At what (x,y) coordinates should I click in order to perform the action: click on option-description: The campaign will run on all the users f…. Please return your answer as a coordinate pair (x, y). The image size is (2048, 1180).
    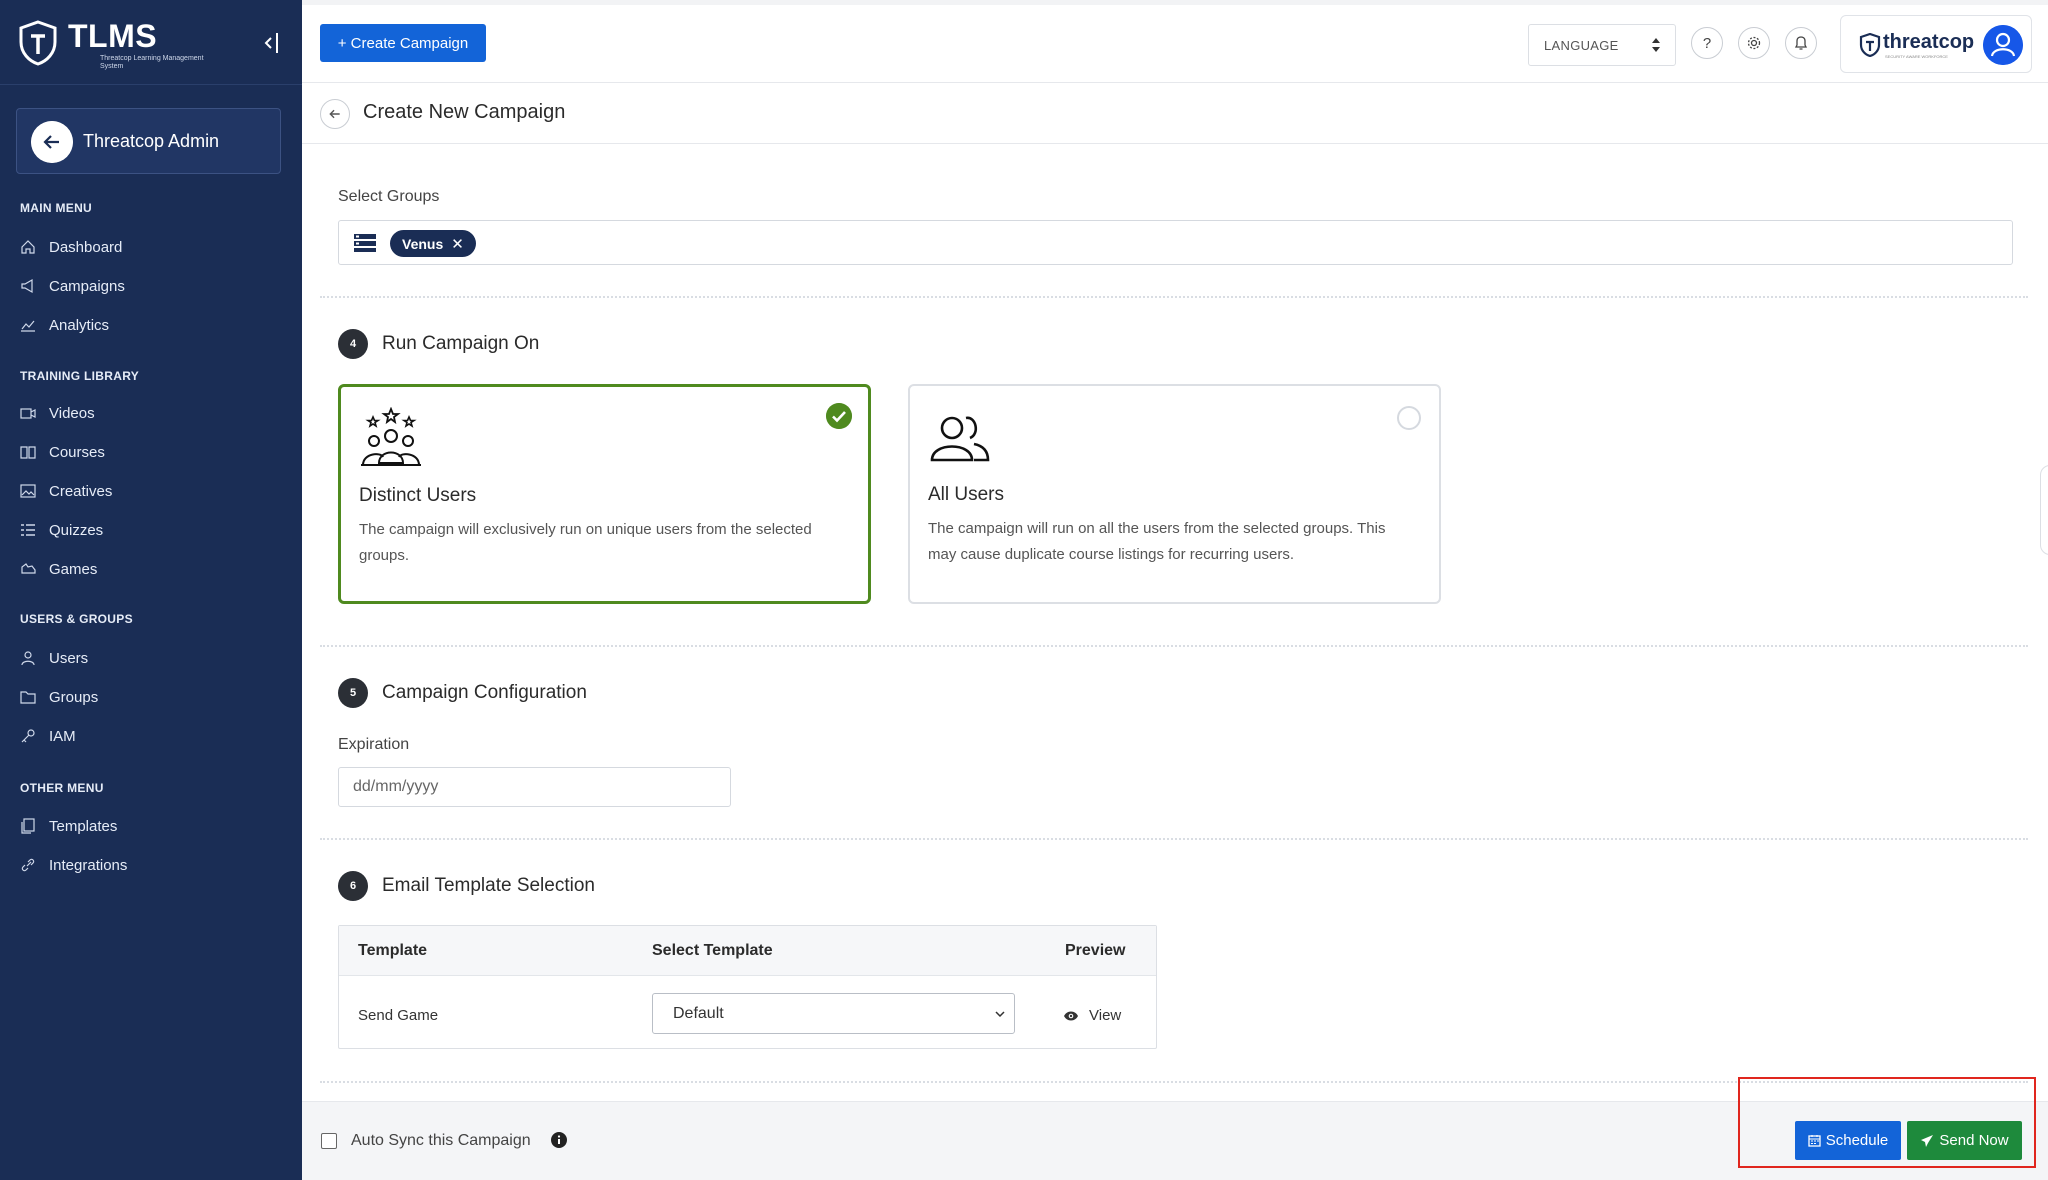
    Looking at the image, I should click on (1157, 541).